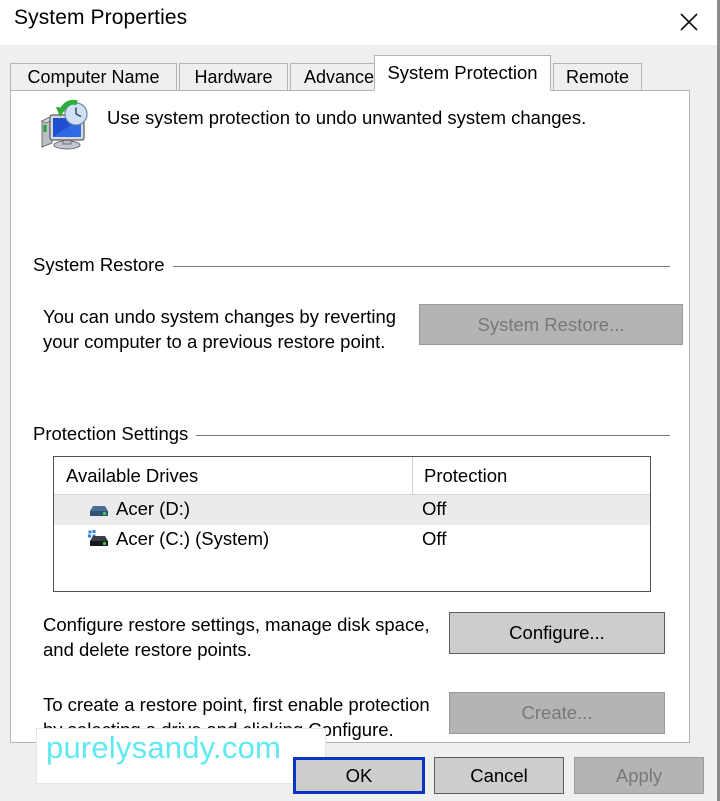 This screenshot has height=801, width=720. Describe the element at coordinates (359, 775) in the screenshot. I see `ok-button: OK` at that location.